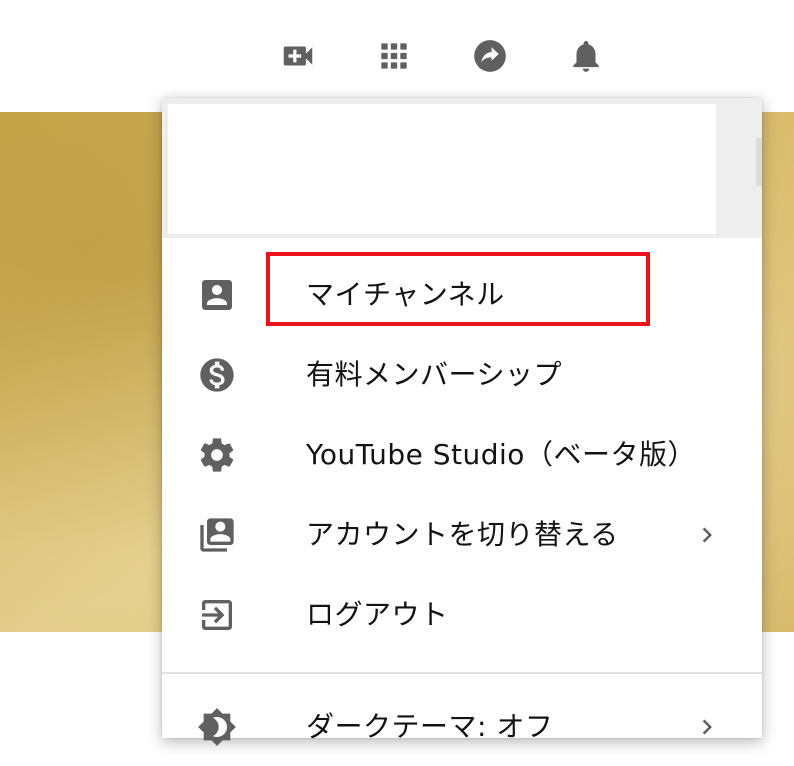 The height and width of the screenshot is (766, 794). I want to click on account-menu-header, so click(462, 168).